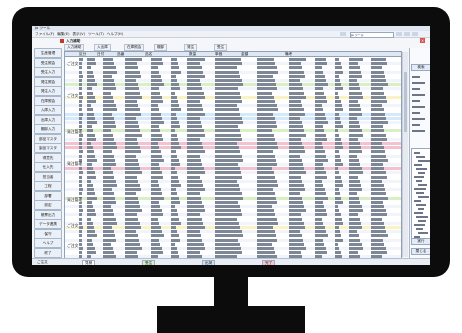  I want to click on back-icon, so click(343, 34).